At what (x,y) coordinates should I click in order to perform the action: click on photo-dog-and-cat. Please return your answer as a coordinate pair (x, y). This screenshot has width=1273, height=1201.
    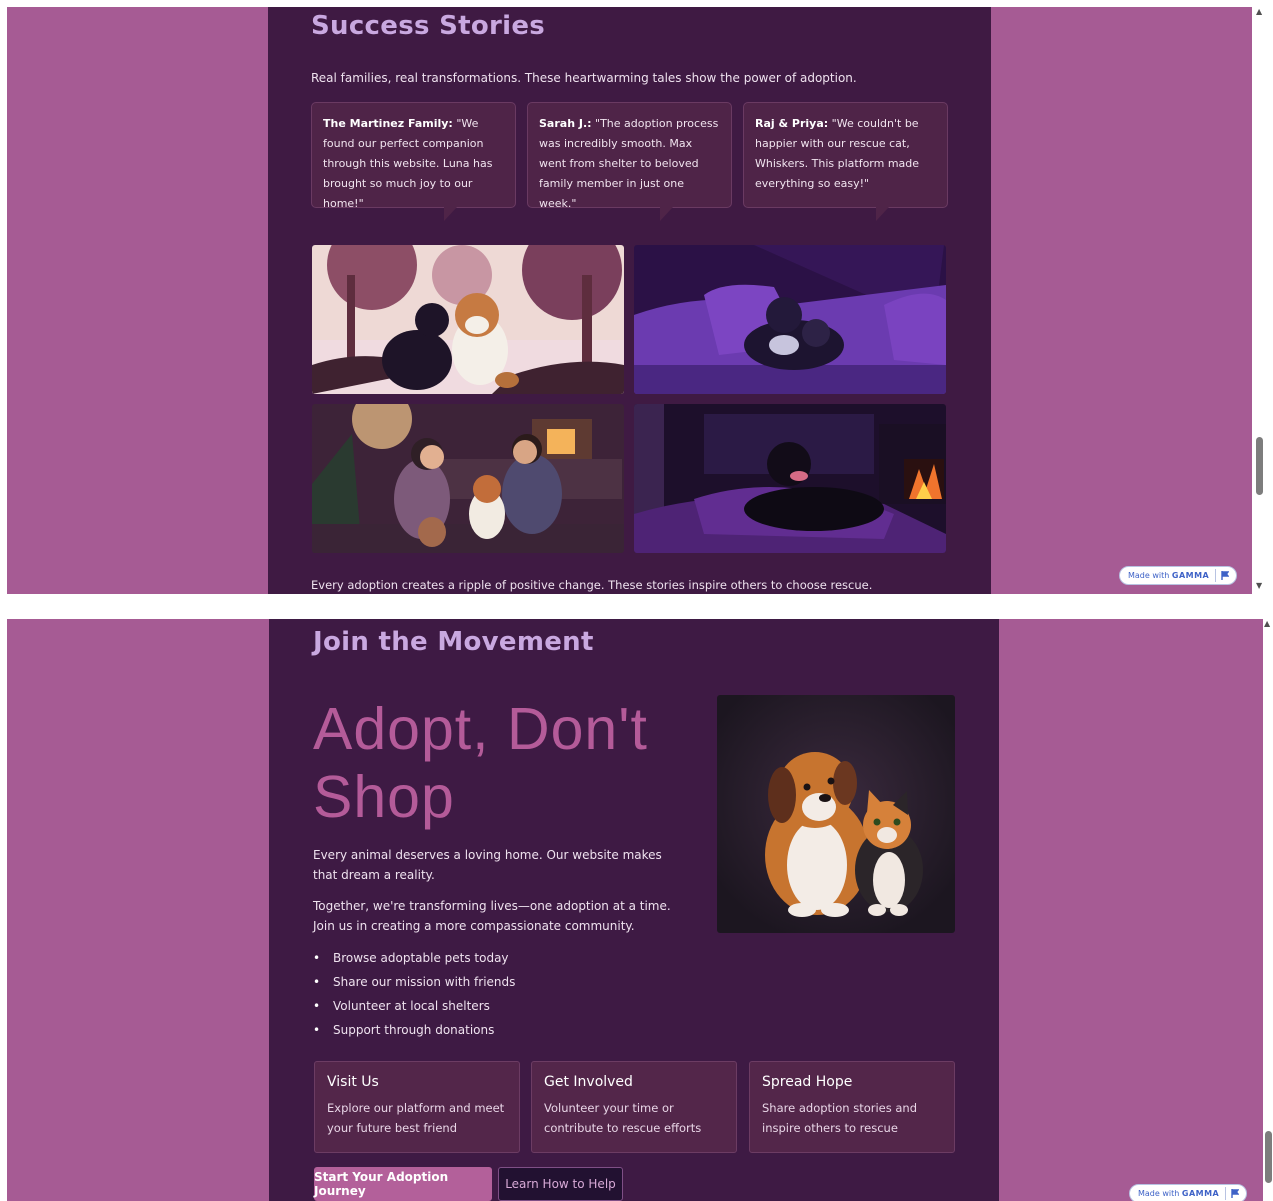
    Looking at the image, I should click on (836, 814).